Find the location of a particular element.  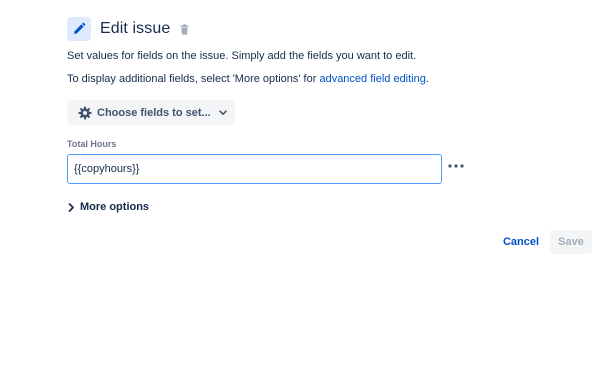

total-hours-input is located at coordinates (254, 169).